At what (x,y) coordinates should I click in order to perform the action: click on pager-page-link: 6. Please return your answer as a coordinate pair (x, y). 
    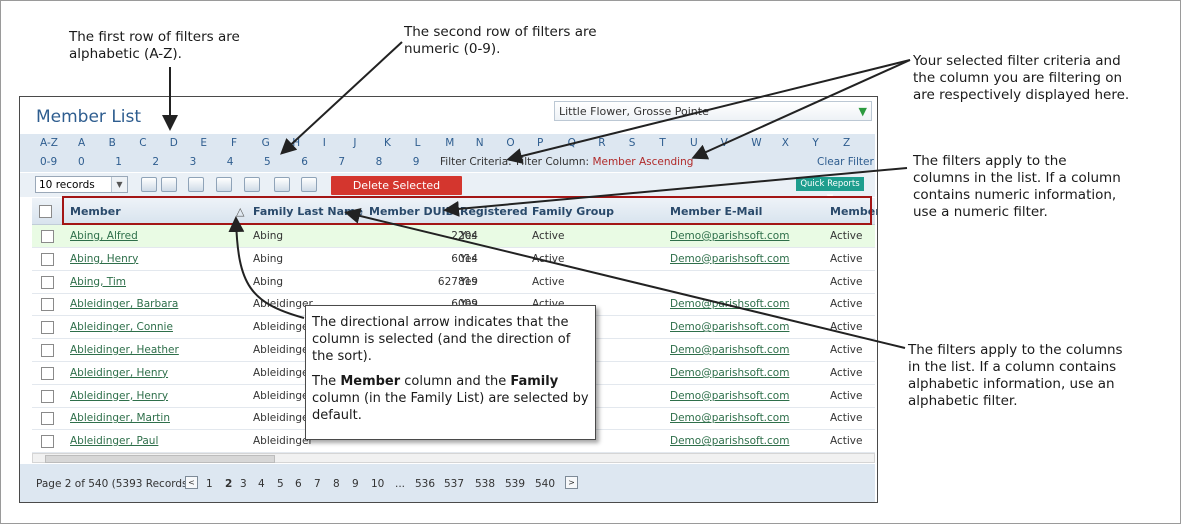
    Looking at the image, I should click on (298, 484).